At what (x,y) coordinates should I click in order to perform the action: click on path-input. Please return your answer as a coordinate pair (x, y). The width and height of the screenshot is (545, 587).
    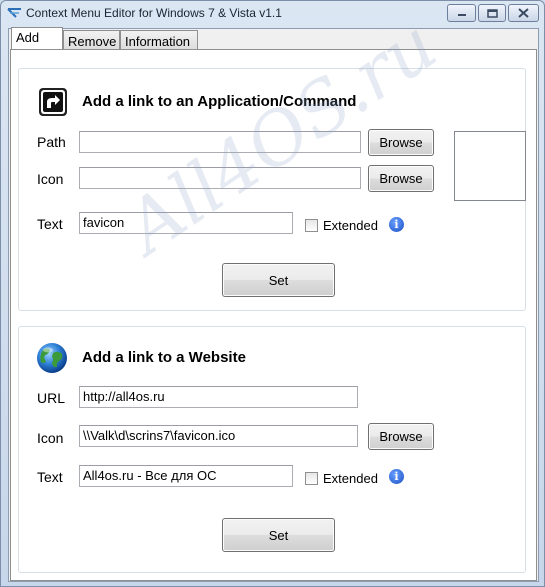
    Looking at the image, I should click on (220, 142).